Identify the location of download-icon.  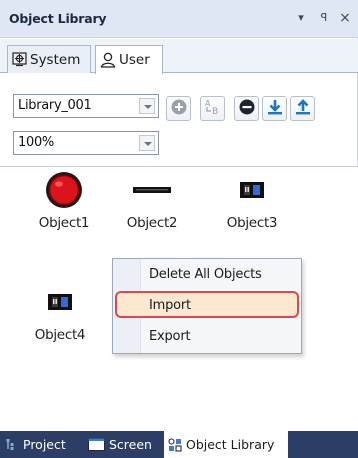
(275, 108).